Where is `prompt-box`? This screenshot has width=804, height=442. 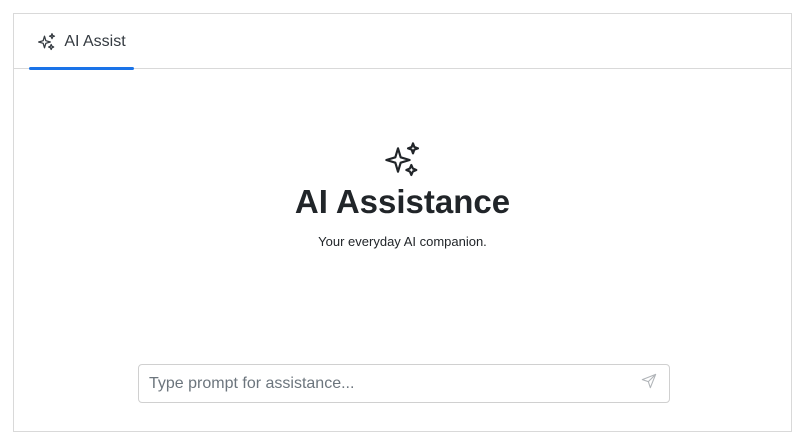
prompt-box is located at coordinates (404, 383).